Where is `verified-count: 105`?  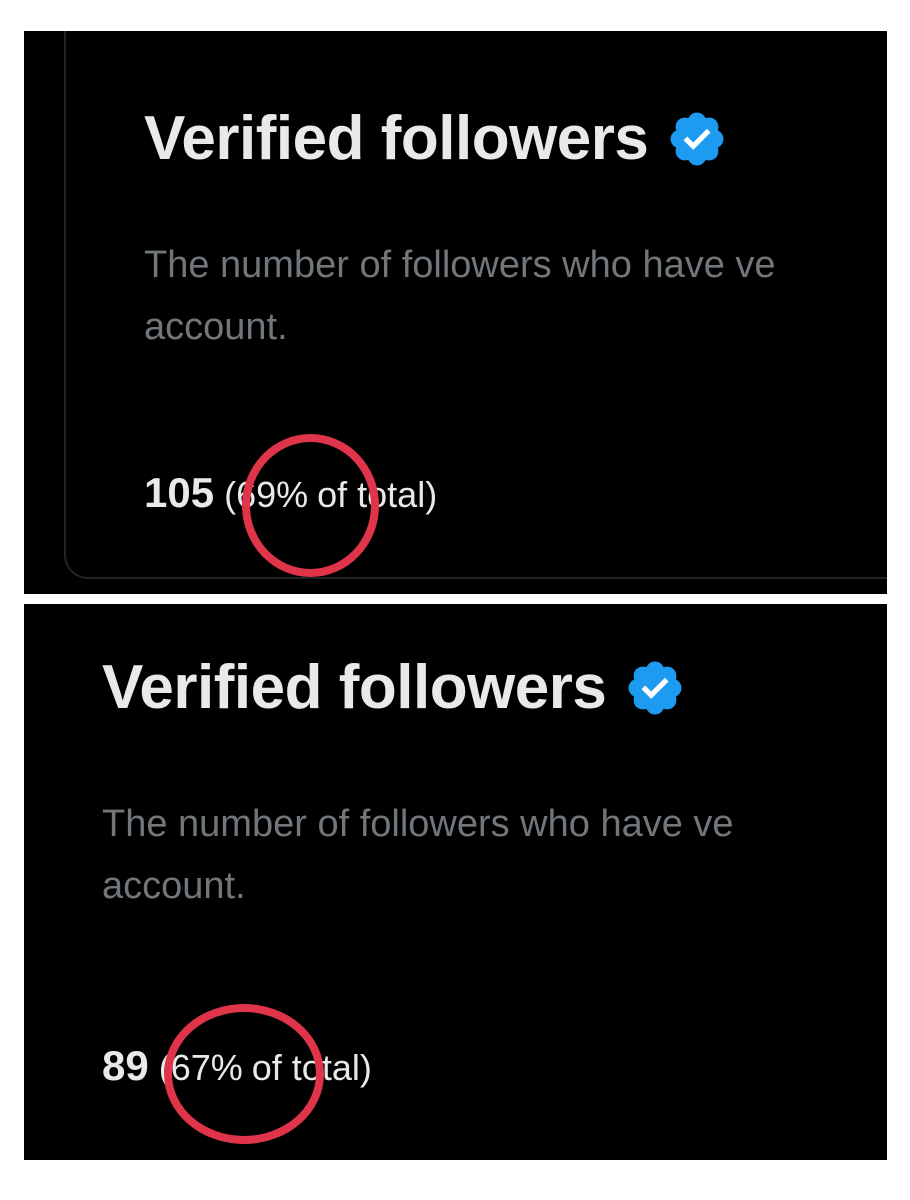
verified-count: 105 is located at coordinates (179, 492).